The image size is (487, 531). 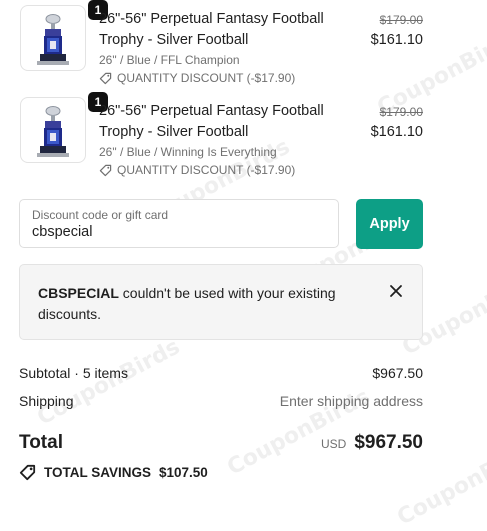 What do you see at coordinates (388, 442) in the screenshot?
I see `total-amount: $967.50` at bounding box center [388, 442].